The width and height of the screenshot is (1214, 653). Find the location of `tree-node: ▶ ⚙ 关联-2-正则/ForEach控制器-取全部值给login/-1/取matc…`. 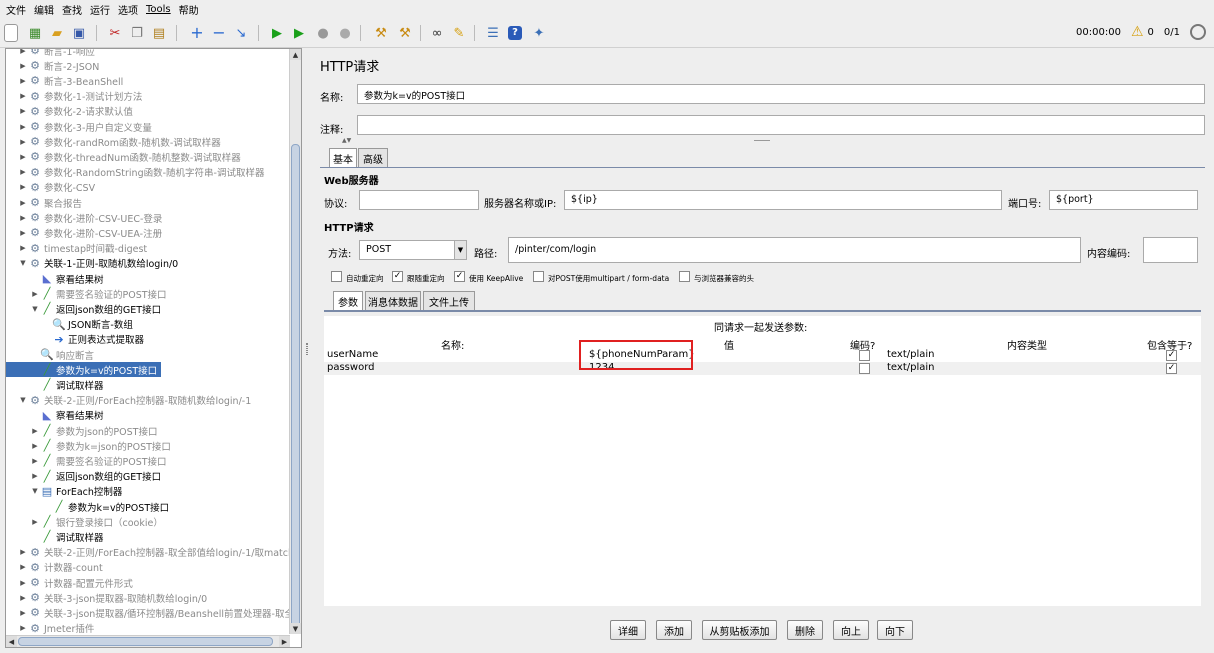

tree-node: ▶ ⚙ 关联-2-正则/ForEach控制器-取全部值给login/-1/取matc… is located at coordinates (151, 552).